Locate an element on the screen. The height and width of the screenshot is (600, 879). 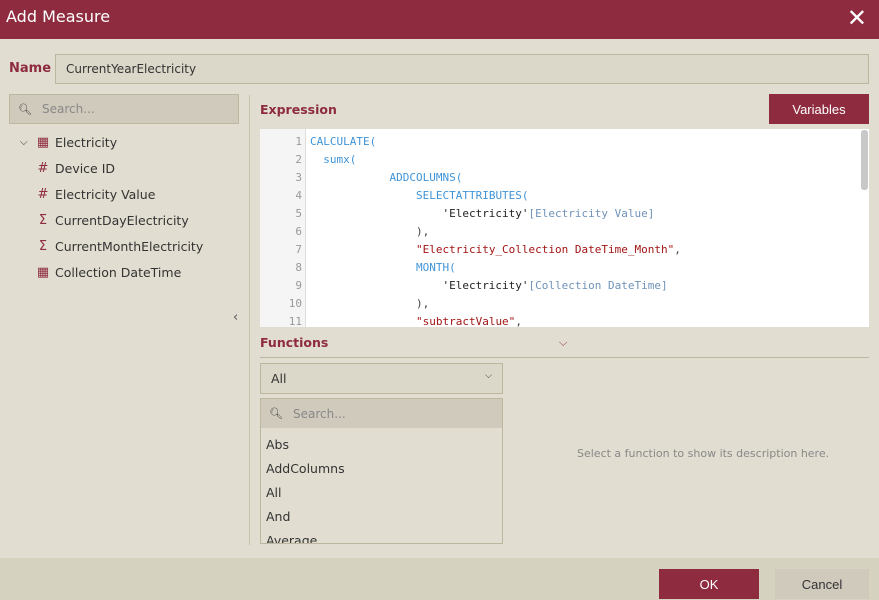
collapse-chevron-left-icon: ‹ is located at coordinates (235, 317).